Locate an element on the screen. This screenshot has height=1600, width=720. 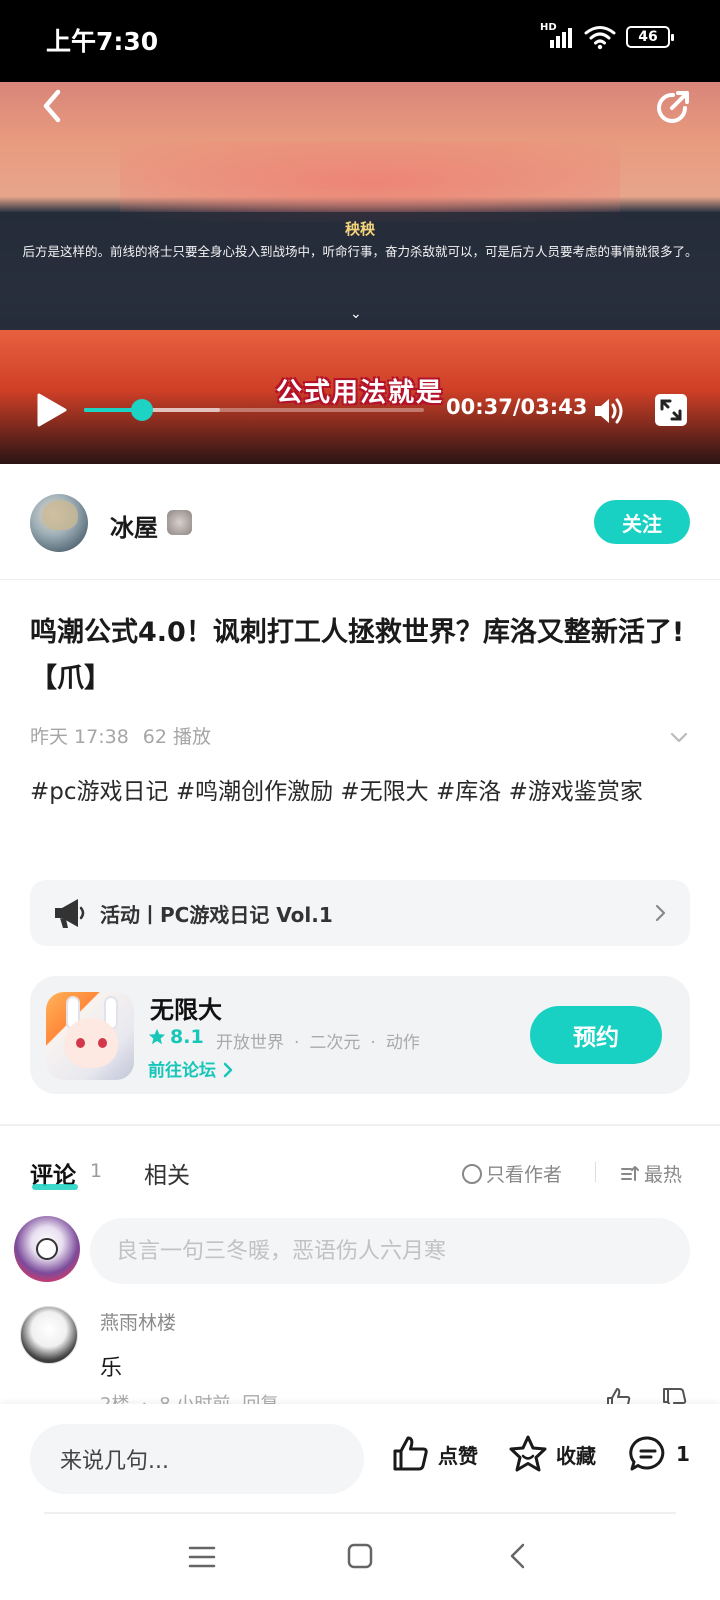
follow-button: 关注 is located at coordinates (642, 522).